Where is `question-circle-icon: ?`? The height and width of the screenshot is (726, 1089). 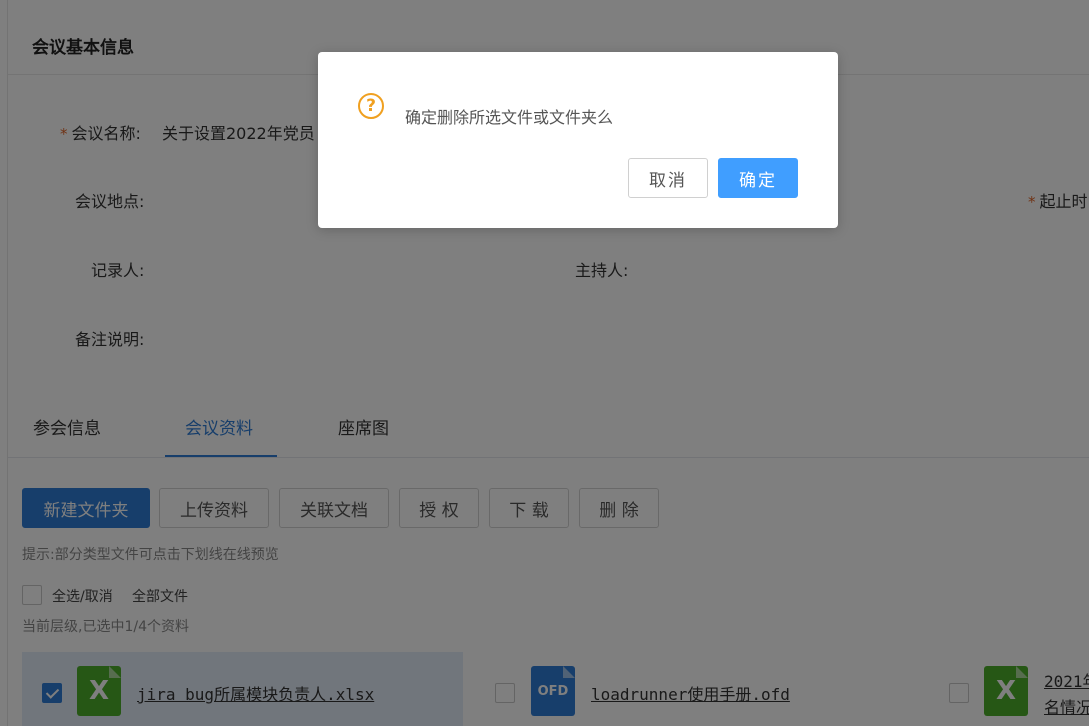
question-circle-icon: ? is located at coordinates (371, 106).